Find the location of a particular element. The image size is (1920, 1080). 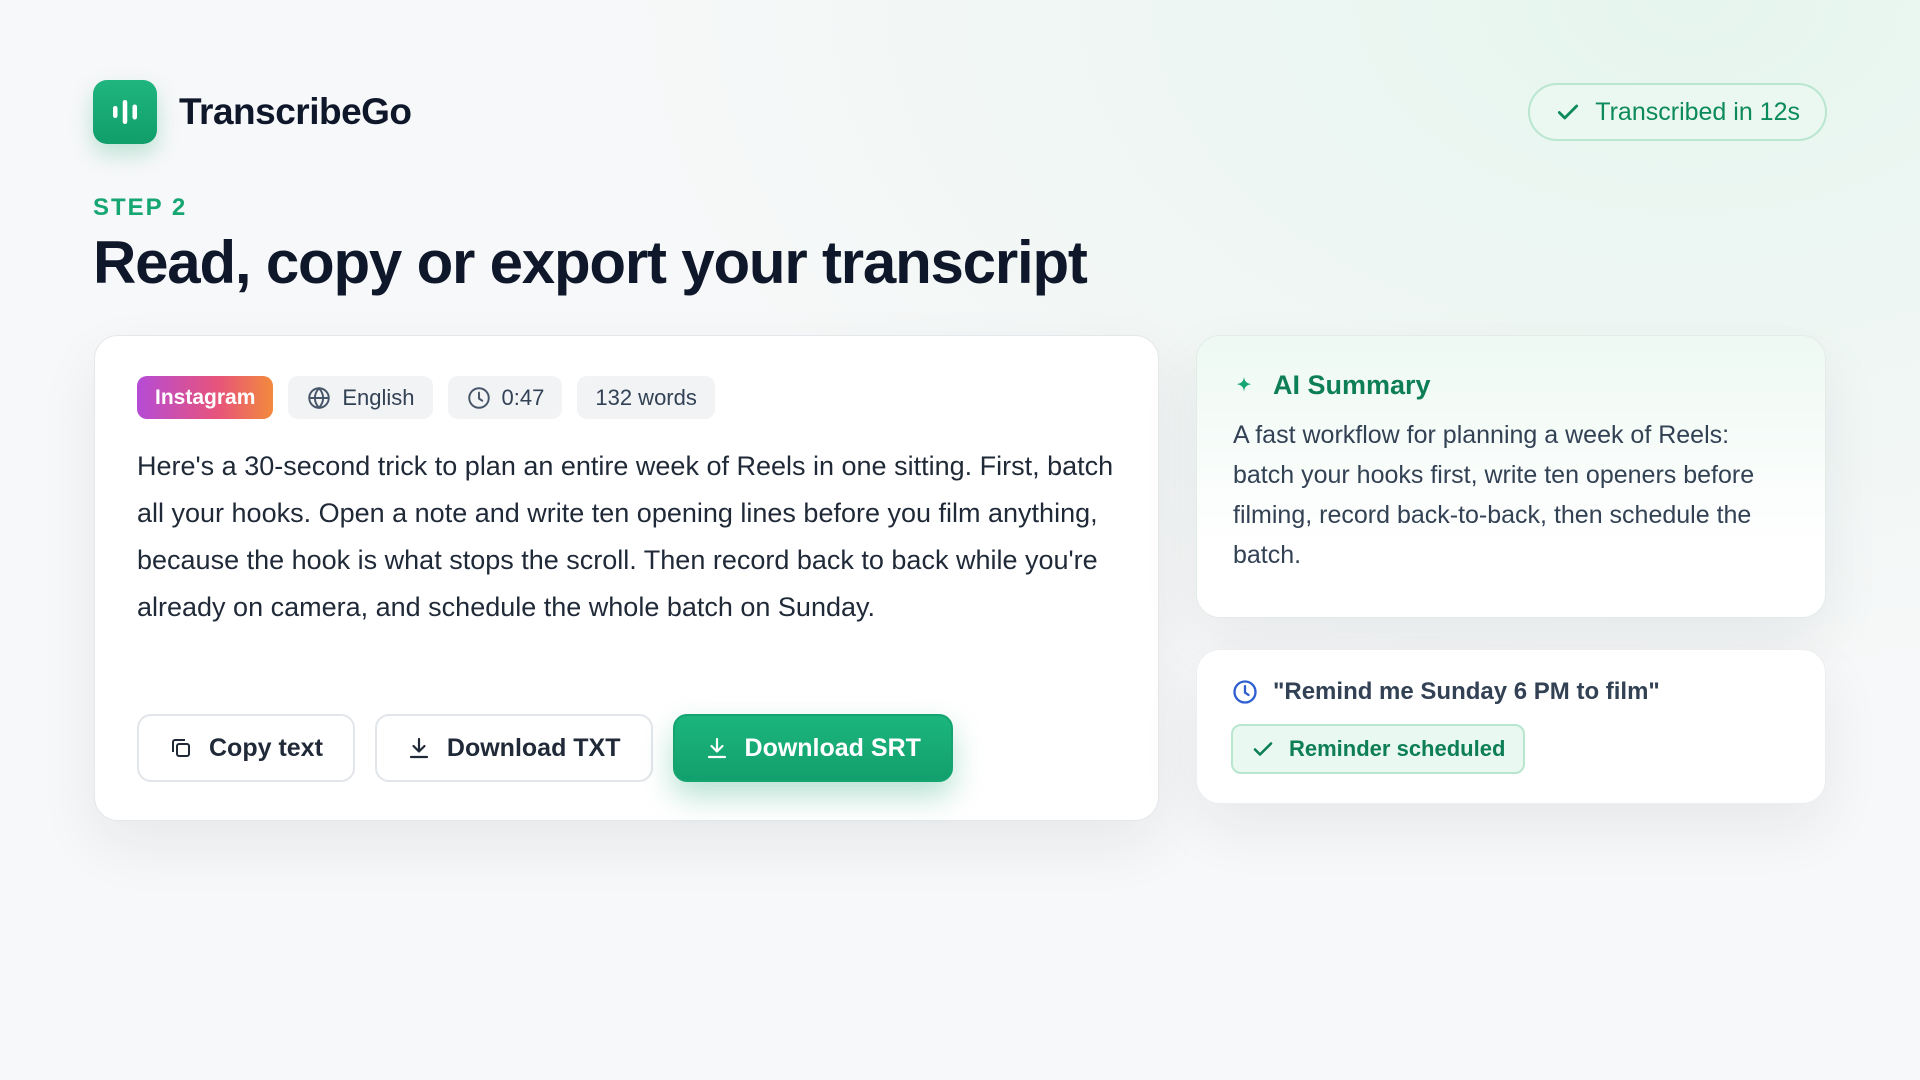

audio-wave-icon is located at coordinates (125, 112).